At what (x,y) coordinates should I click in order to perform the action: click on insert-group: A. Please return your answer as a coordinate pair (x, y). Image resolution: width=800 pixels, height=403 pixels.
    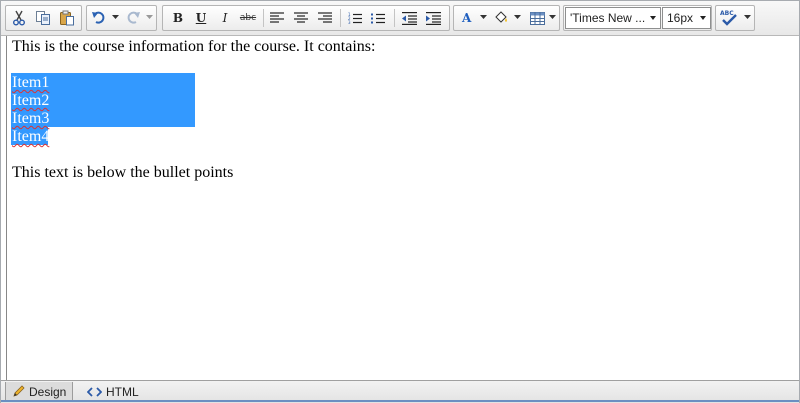
    Looking at the image, I should click on (506, 18).